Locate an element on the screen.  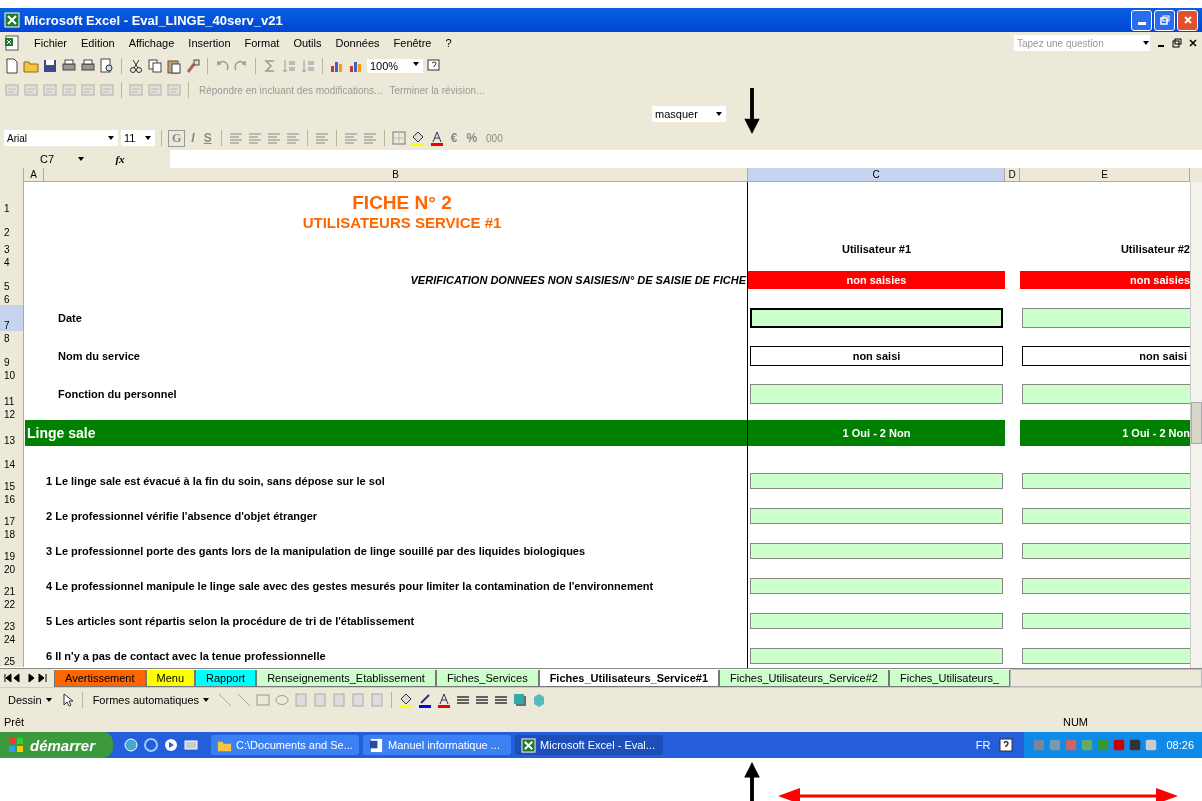
row-header: 15 is located at coordinates (12, 481).